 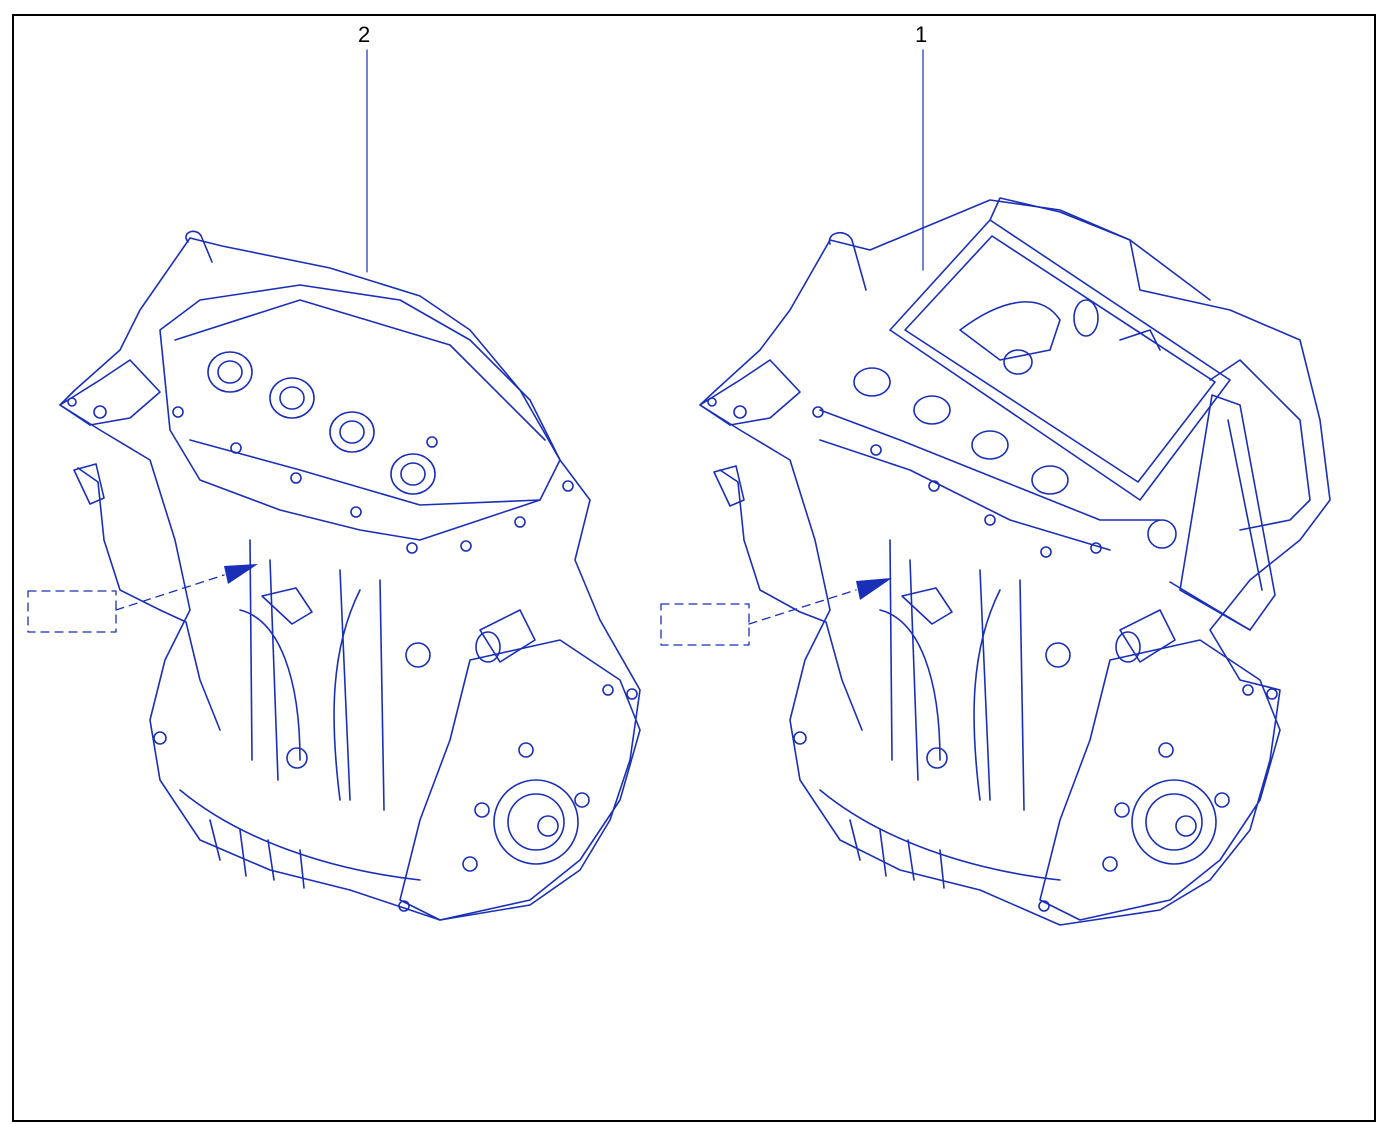 I want to click on air-box-cap, so click(x=1018, y=362).